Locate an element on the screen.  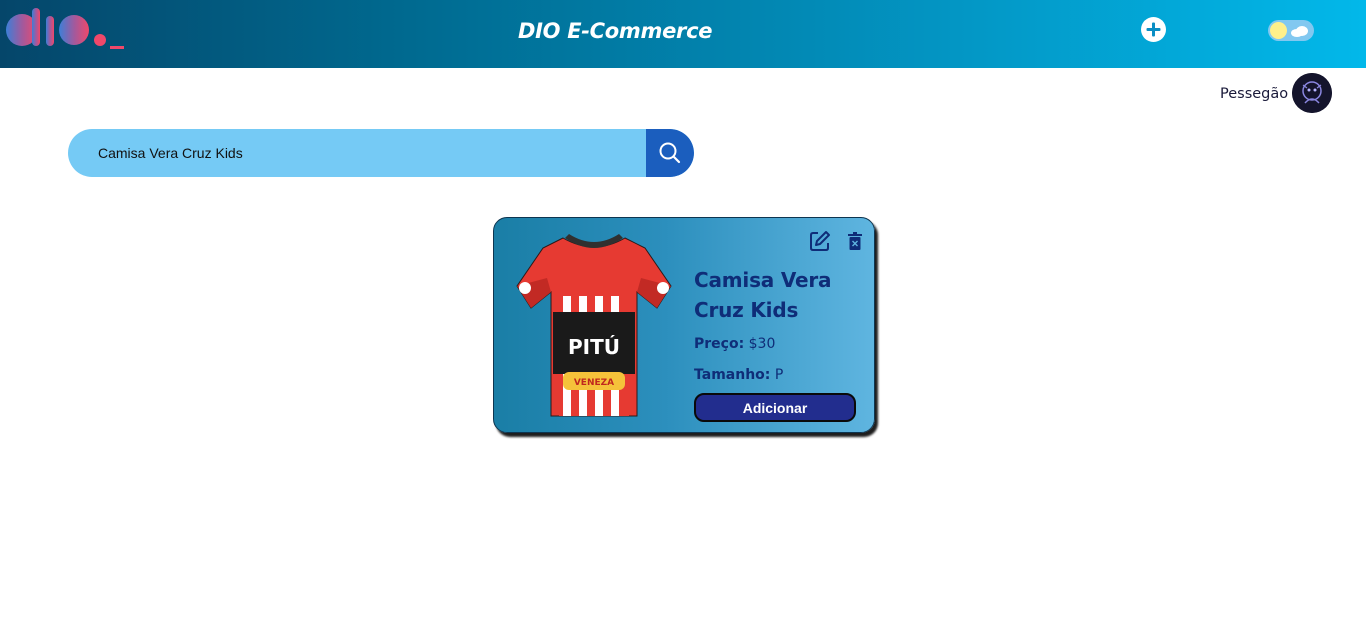
plus-circle-icon is located at coordinates (1153, 29).